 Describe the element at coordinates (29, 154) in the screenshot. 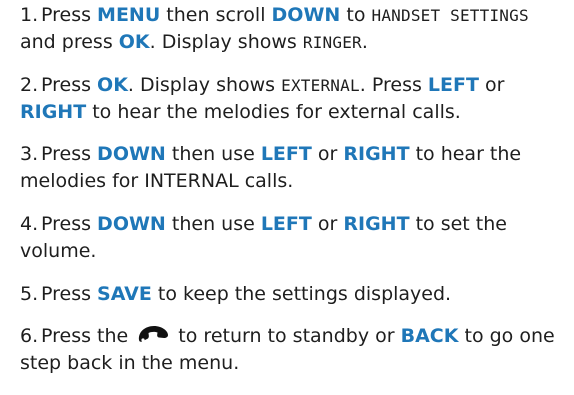

I see `step-number: 3.` at that location.